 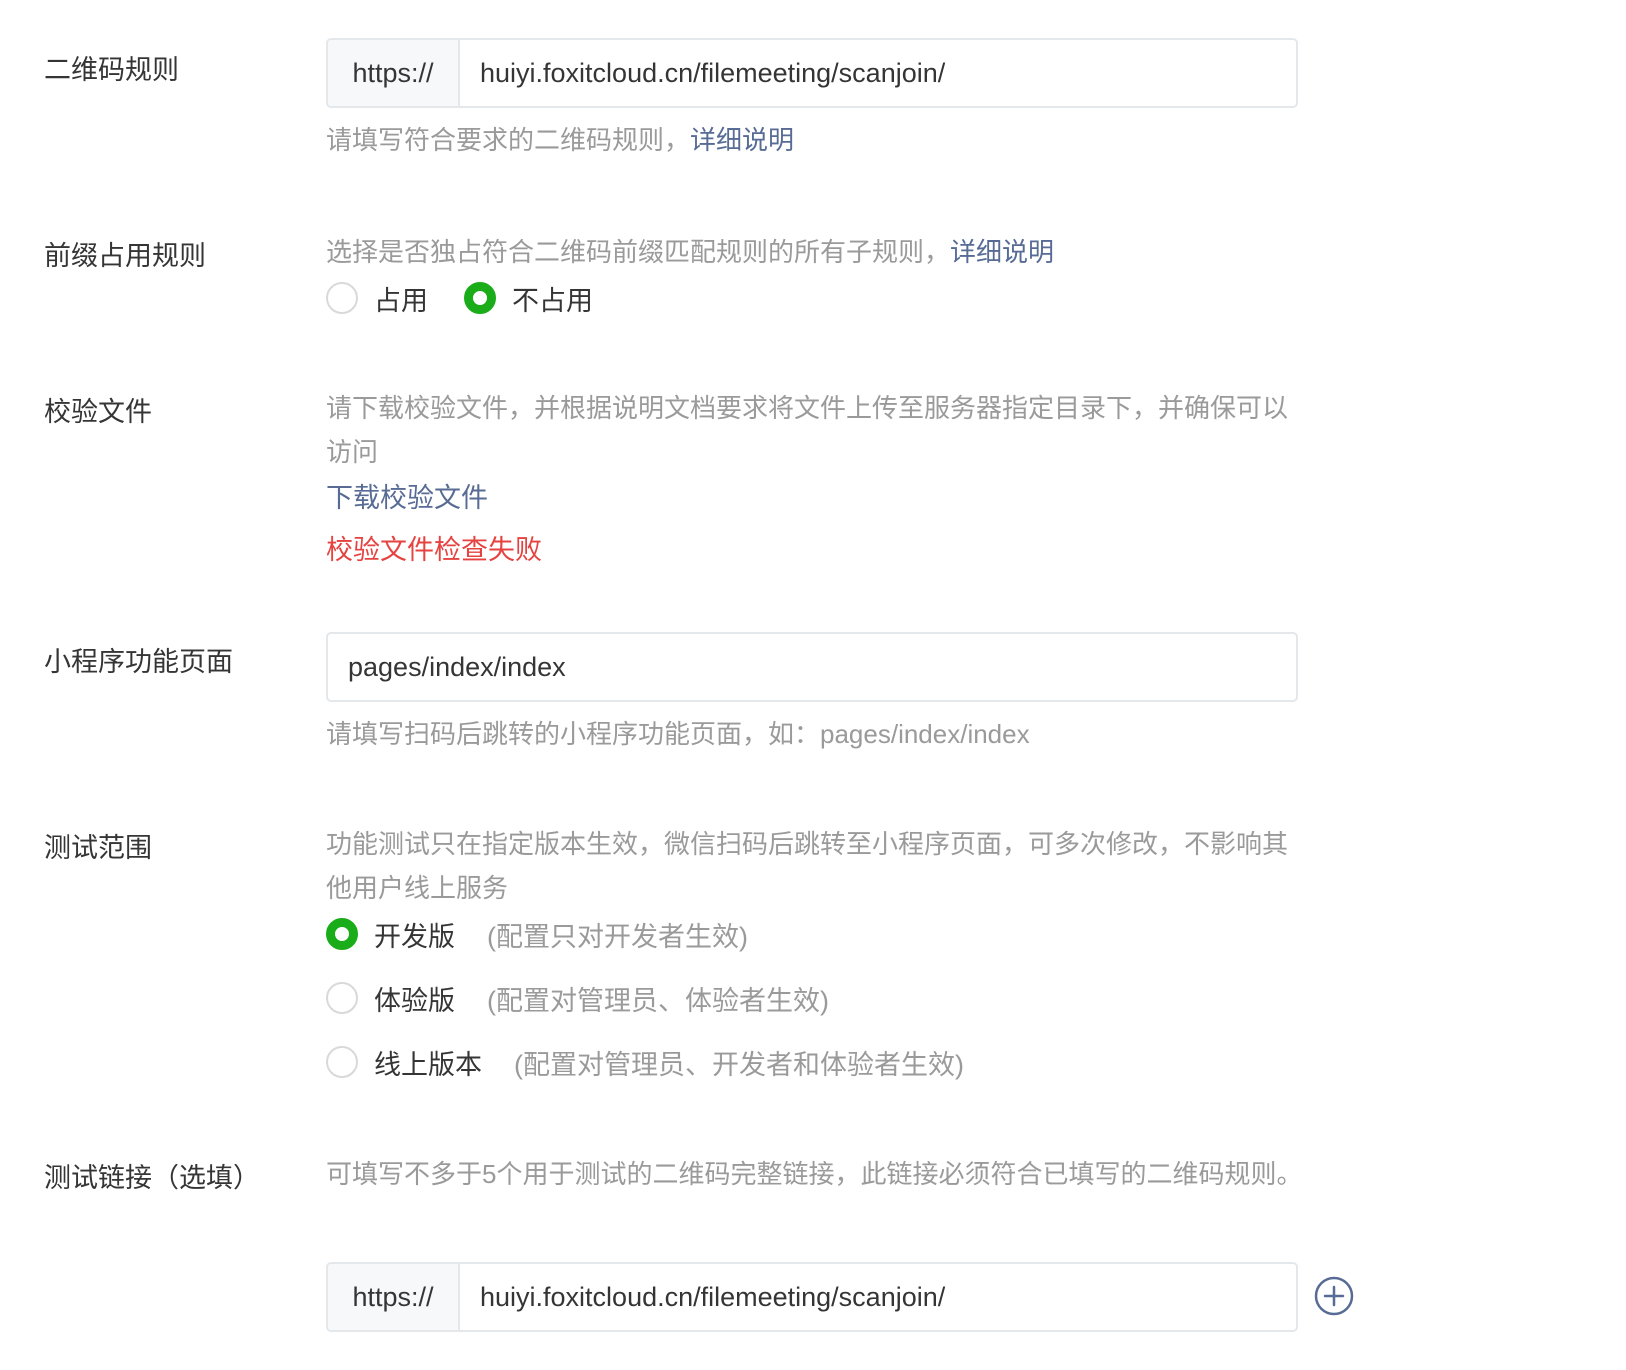 I want to click on radio-occupy: 占用, so click(x=377, y=298).